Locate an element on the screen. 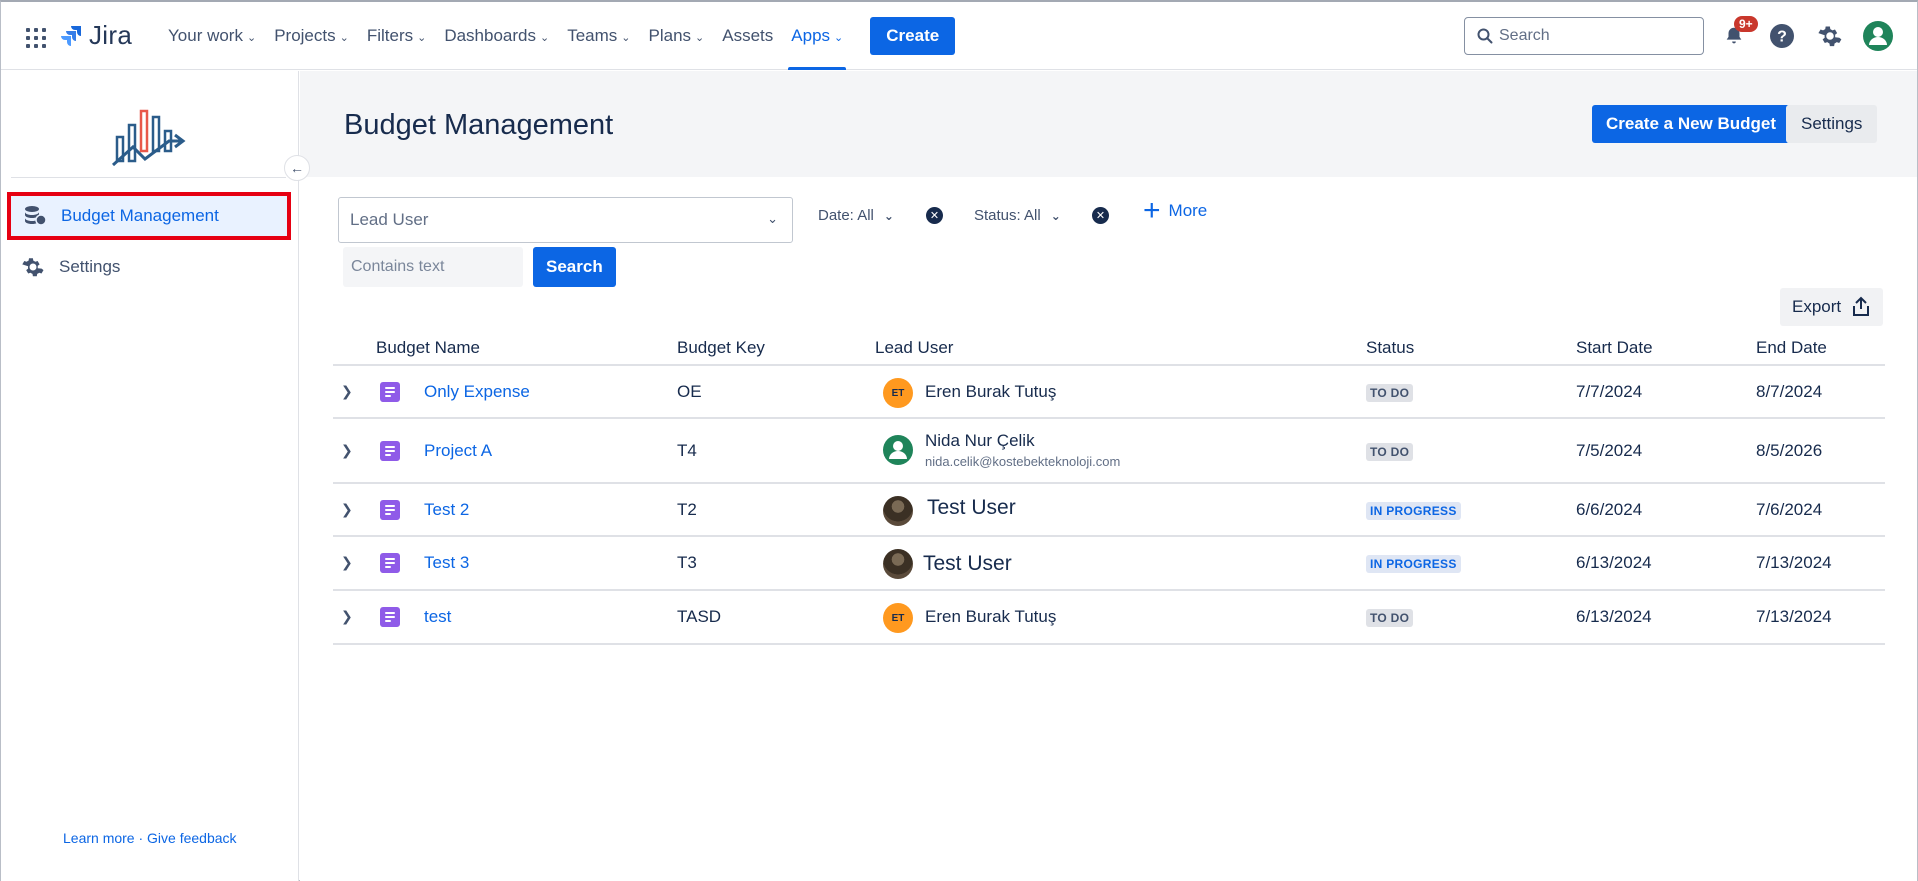 The width and height of the screenshot is (1918, 881). nav-projects: Projects ⌄ is located at coordinates (311, 36).